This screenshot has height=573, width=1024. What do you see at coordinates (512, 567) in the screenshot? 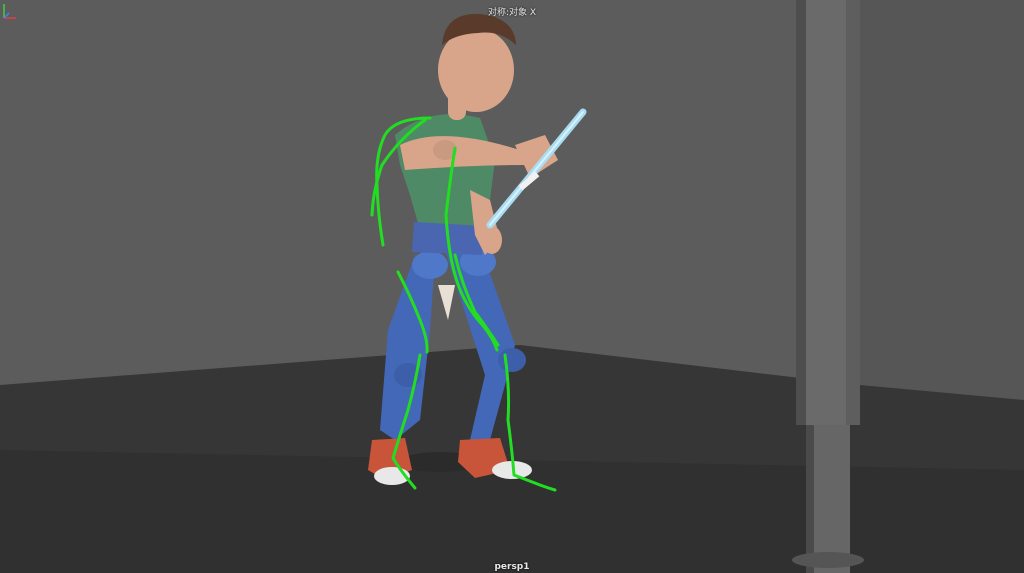
I see `camera-name-label: persp1` at bounding box center [512, 567].